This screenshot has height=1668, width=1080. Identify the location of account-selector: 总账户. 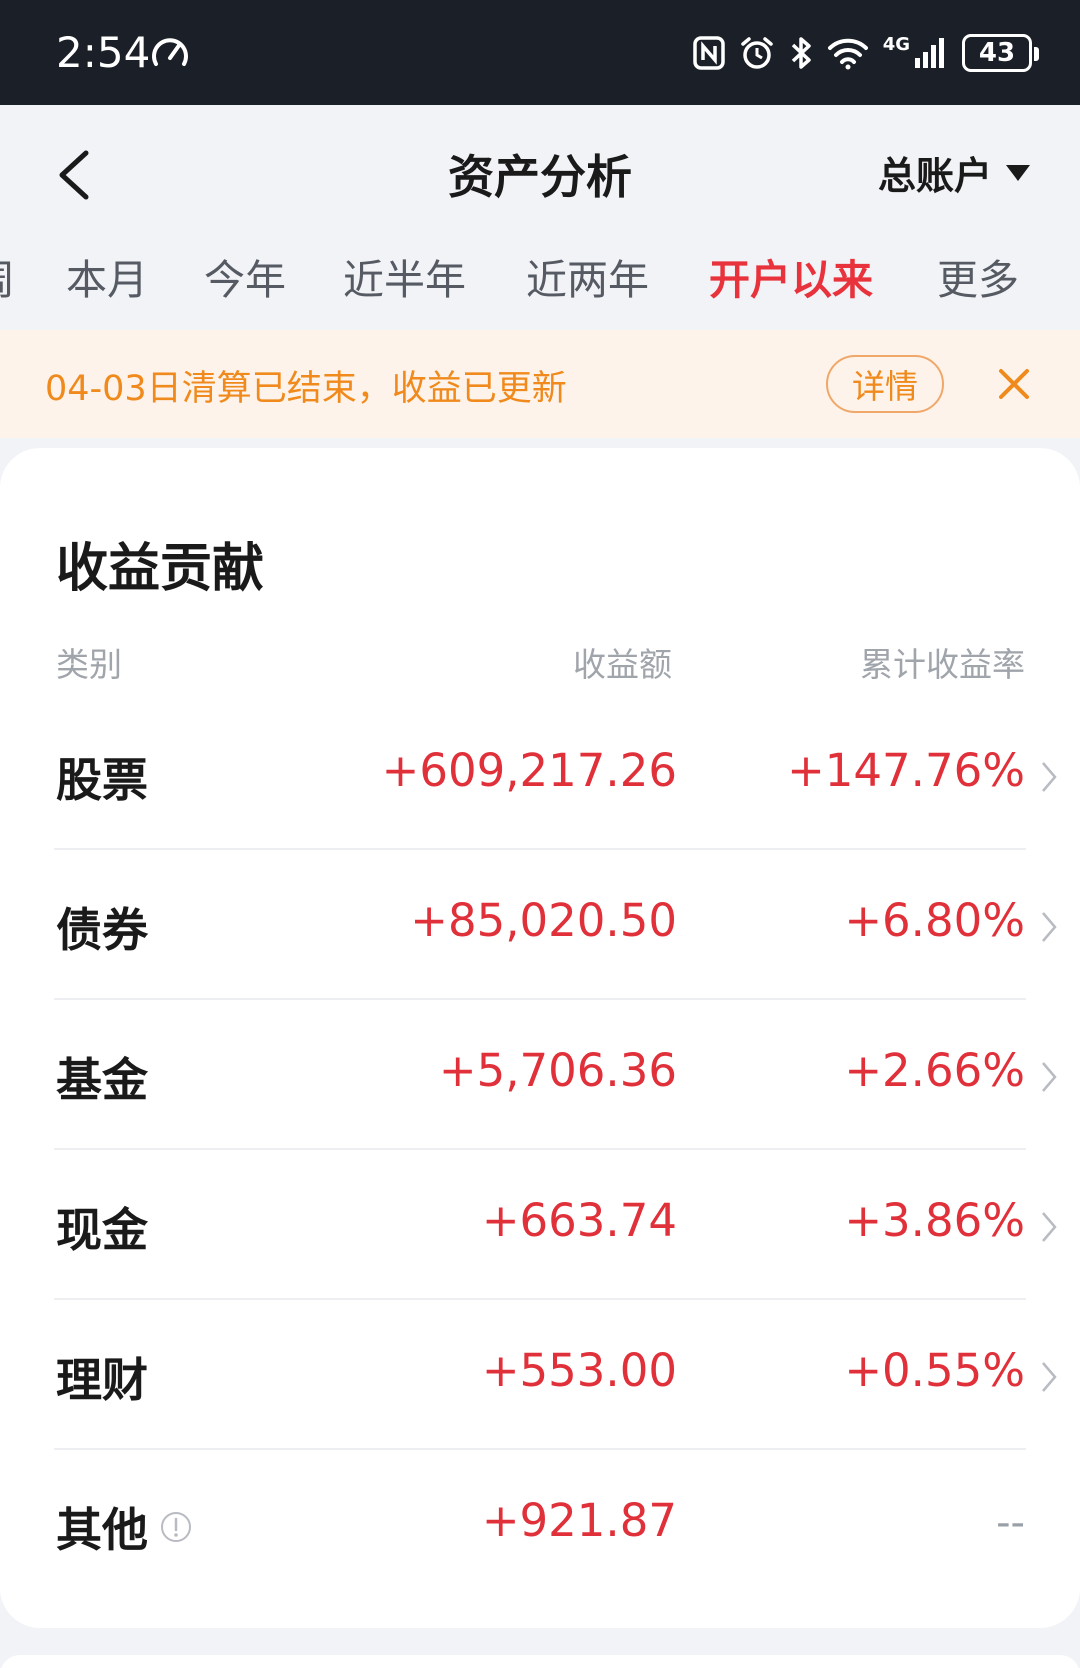
(954, 172).